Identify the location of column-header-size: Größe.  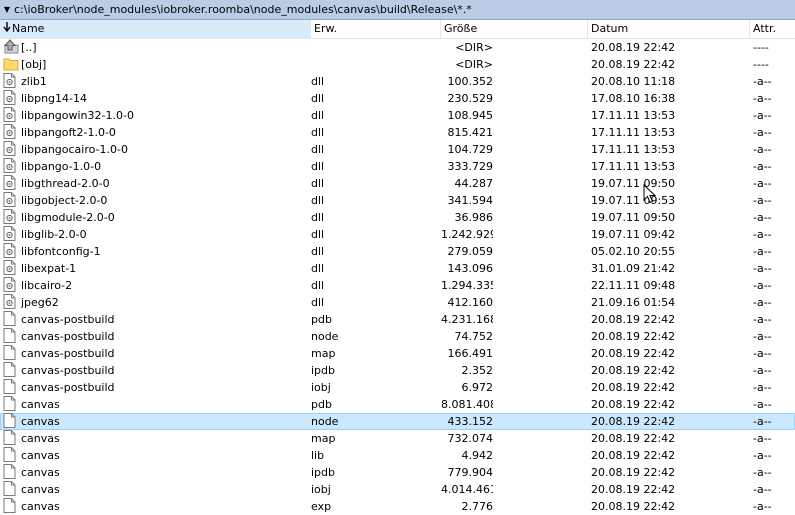
(514, 29).